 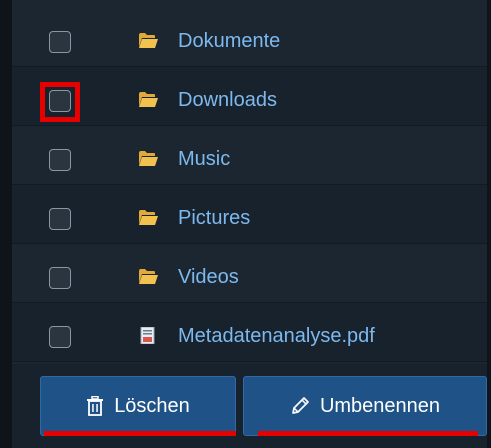 What do you see at coordinates (380, 405) in the screenshot?
I see `rename-button-label: Umbenennen` at bounding box center [380, 405].